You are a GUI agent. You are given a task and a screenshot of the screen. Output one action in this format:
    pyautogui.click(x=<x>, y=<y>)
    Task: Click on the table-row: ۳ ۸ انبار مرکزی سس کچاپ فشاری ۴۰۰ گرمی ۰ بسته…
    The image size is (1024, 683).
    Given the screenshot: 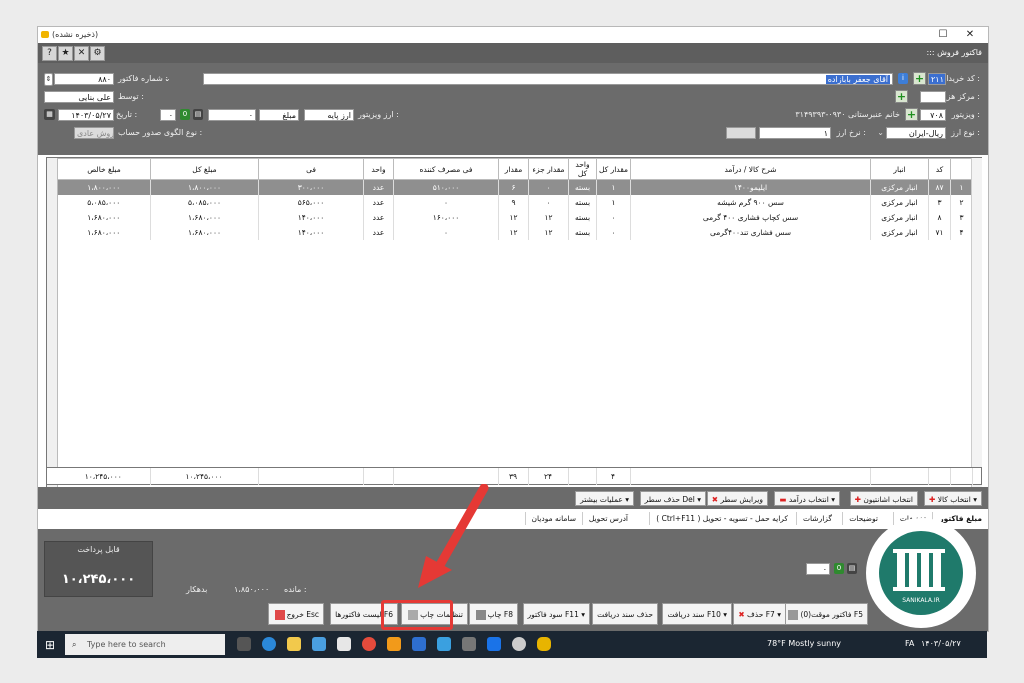 What is the action you would take?
    pyautogui.click(x=515, y=217)
    